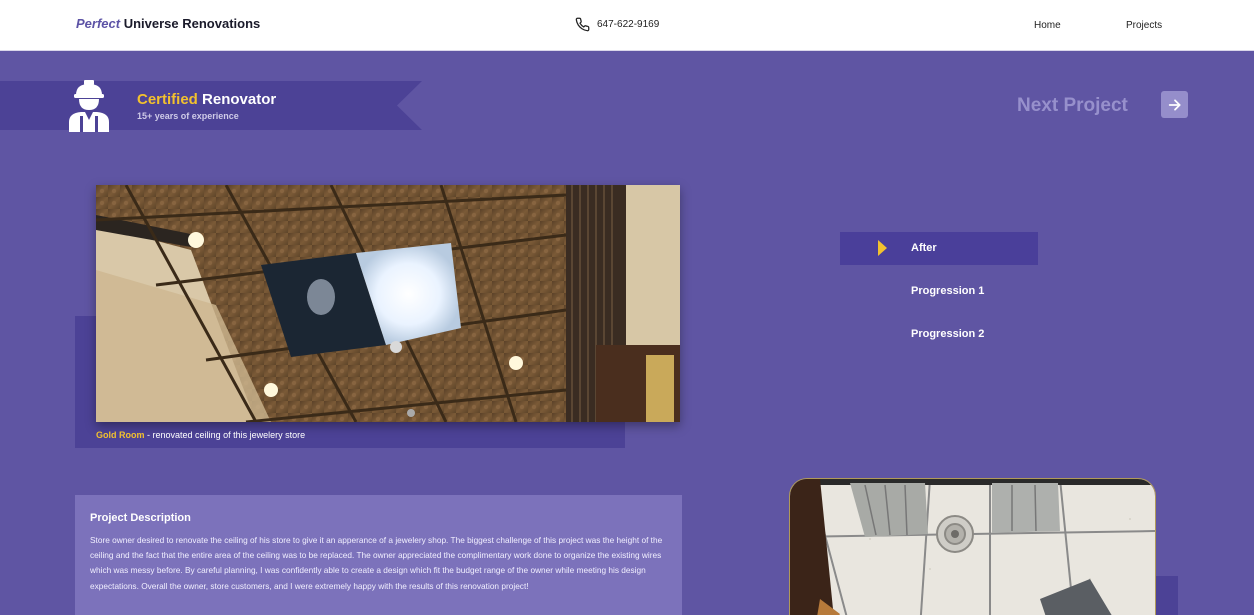 This screenshot has height=615, width=1254. What do you see at coordinates (120, 435) in the screenshot?
I see `caption-title: Gold Room` at bounding box center [120, 435].